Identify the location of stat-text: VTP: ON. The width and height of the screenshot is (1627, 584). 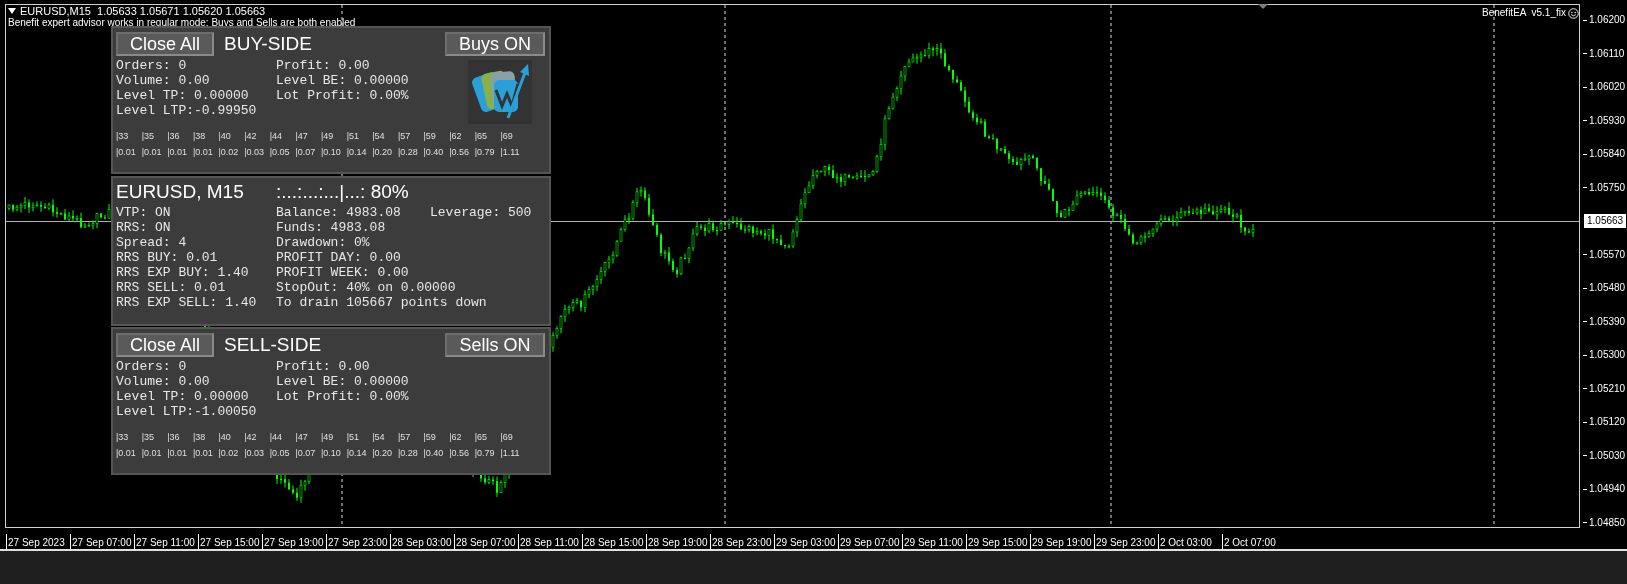
(144, 212).